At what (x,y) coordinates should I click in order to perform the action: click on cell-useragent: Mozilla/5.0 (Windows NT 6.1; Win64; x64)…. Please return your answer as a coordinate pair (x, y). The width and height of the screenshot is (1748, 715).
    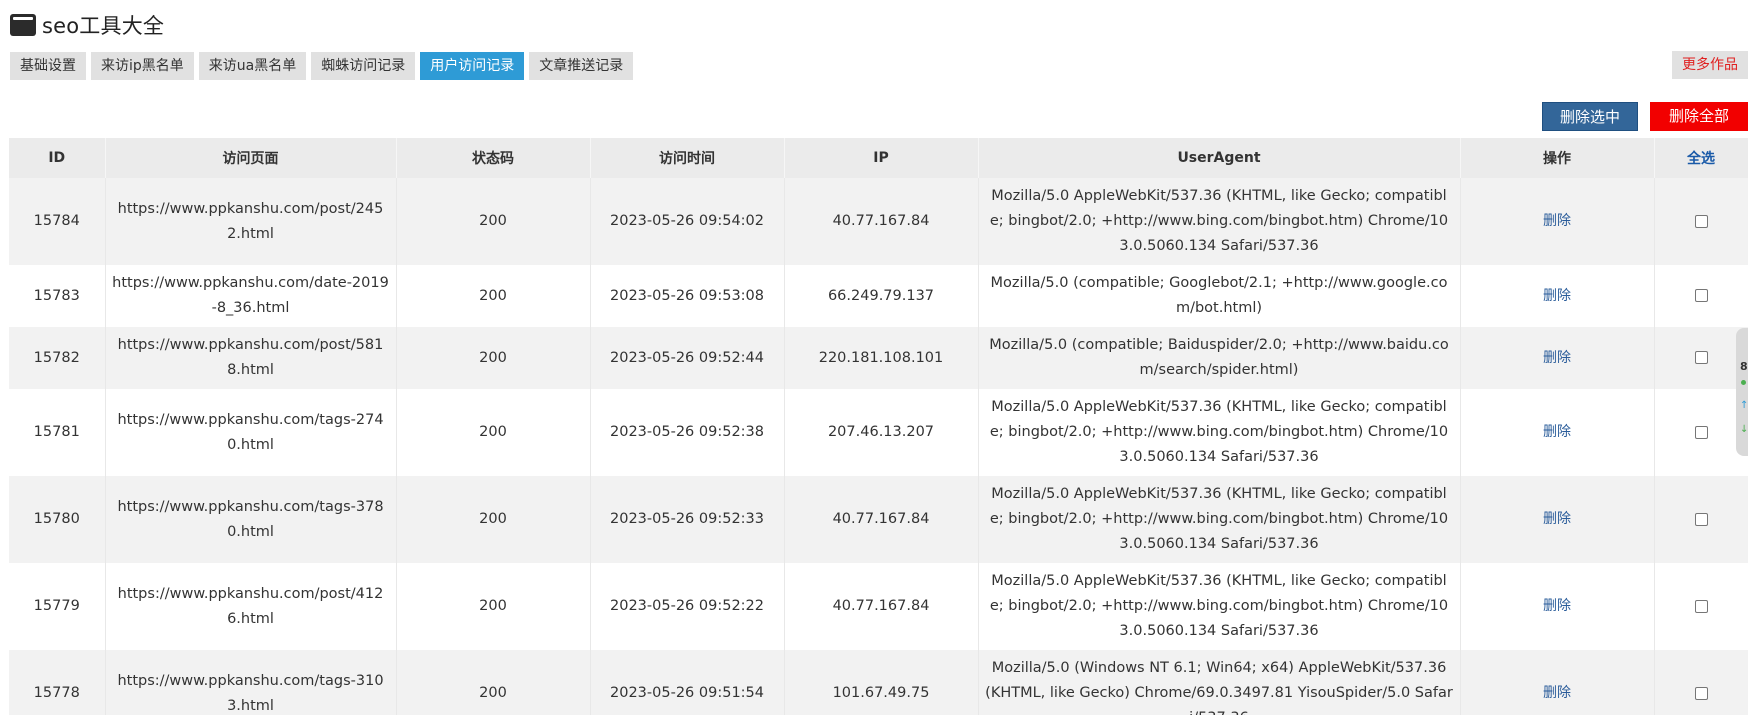
    Looking at the image, I should click on (1219, 682).